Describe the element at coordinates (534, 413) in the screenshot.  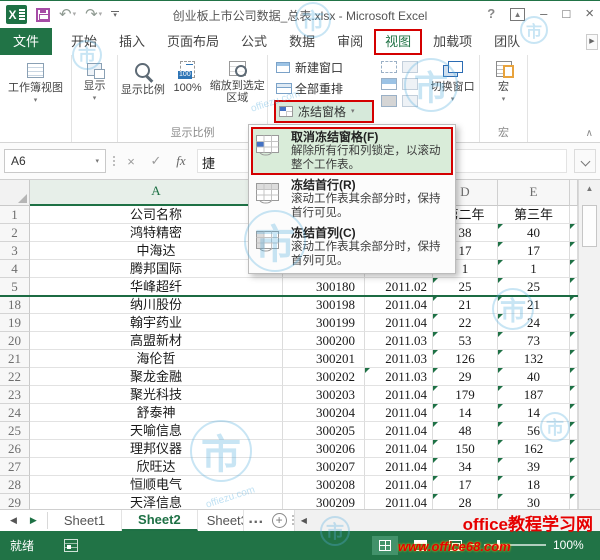
I see `cell-year3: 14` at that location.